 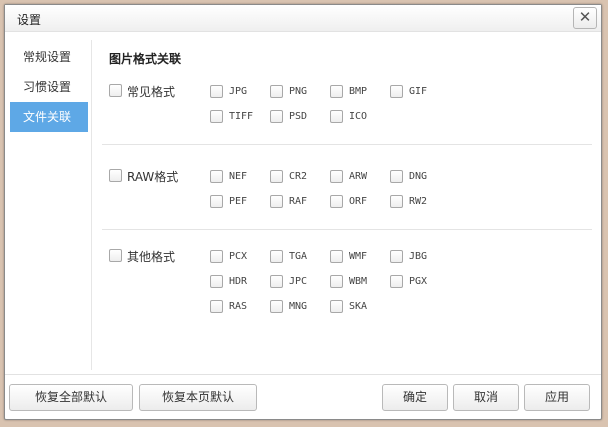 I want to click on format-label: MNG, so click(x=298, y=306).